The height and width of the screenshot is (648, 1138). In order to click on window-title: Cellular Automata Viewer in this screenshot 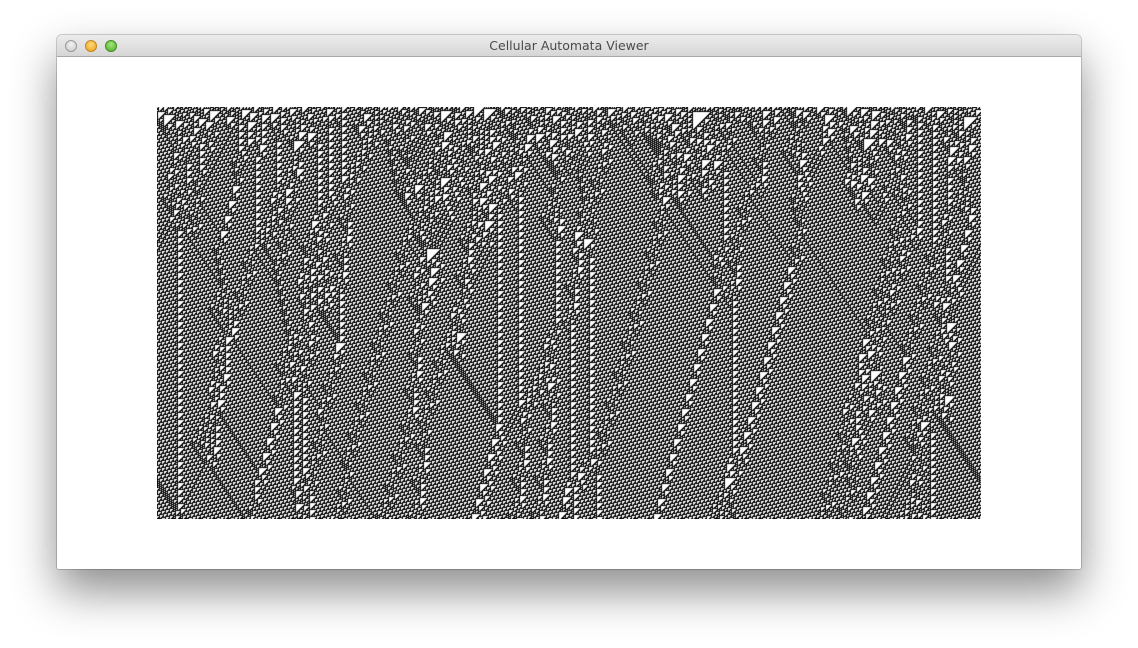, I will do `click(569, 45)`.